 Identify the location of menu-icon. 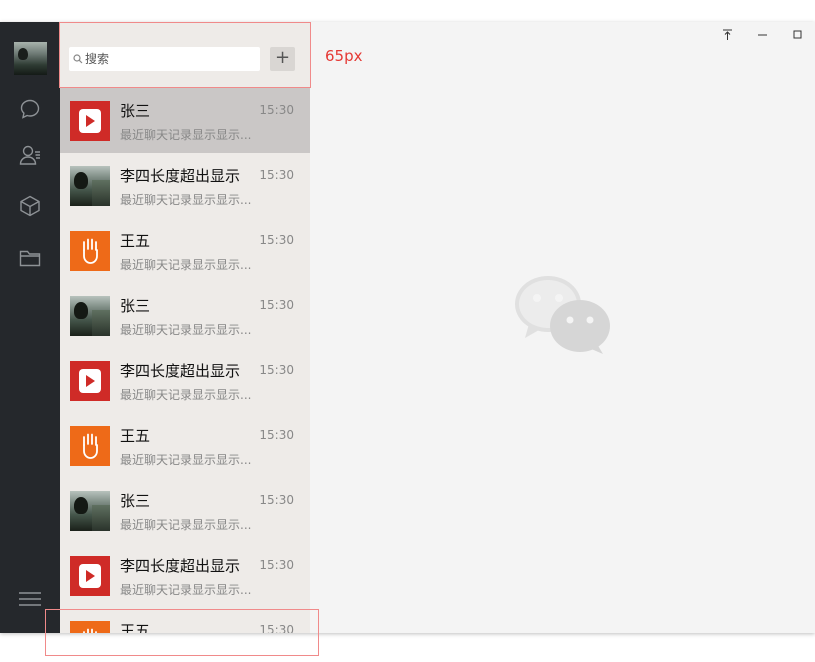
(30, 599).